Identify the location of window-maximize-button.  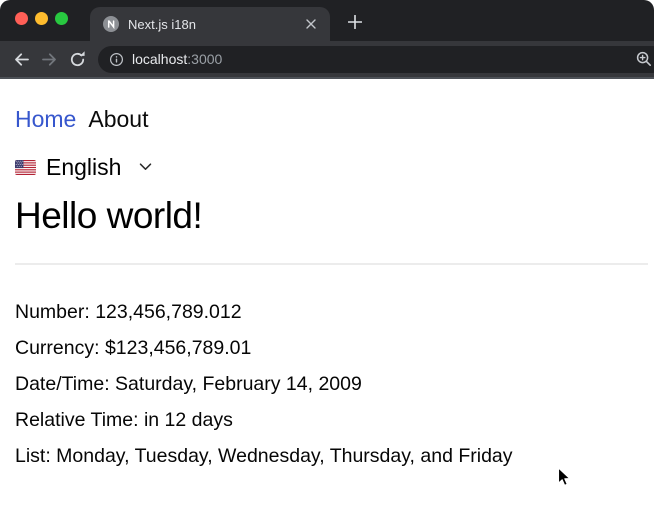
(61, 18).